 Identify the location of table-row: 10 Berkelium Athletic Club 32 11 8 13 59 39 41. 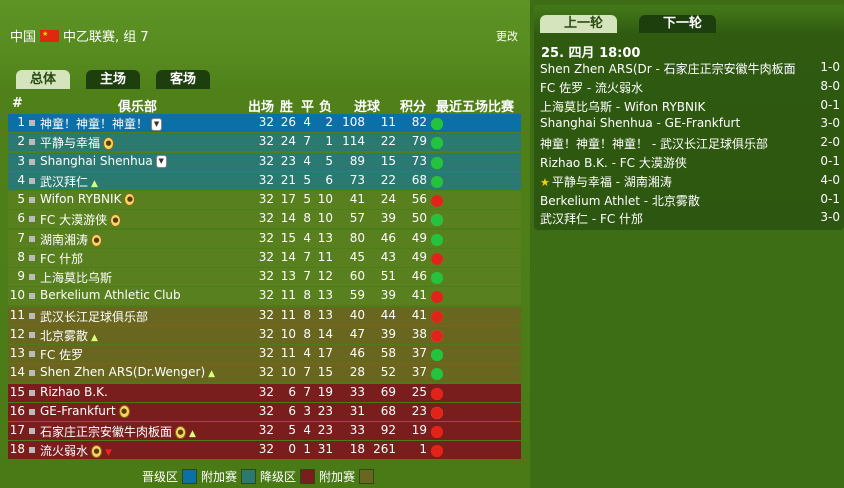
(264, 296).